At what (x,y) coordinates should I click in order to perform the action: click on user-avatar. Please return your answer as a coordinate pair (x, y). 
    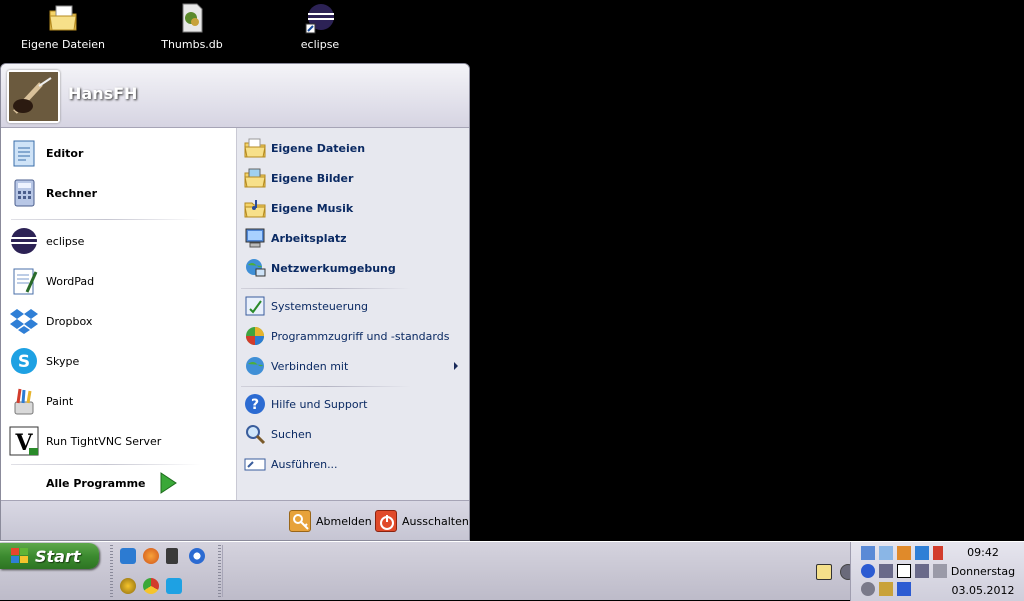
    Looking at the image, I should click on (33, 96).